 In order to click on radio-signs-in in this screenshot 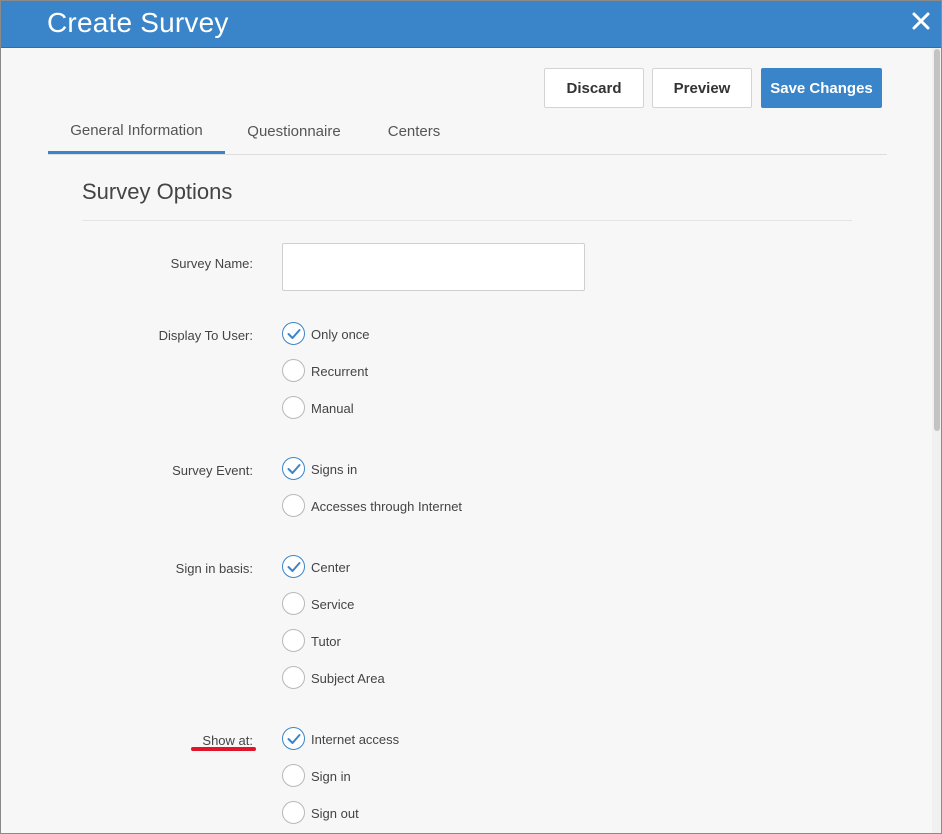, I will do `click(293, 468)`.